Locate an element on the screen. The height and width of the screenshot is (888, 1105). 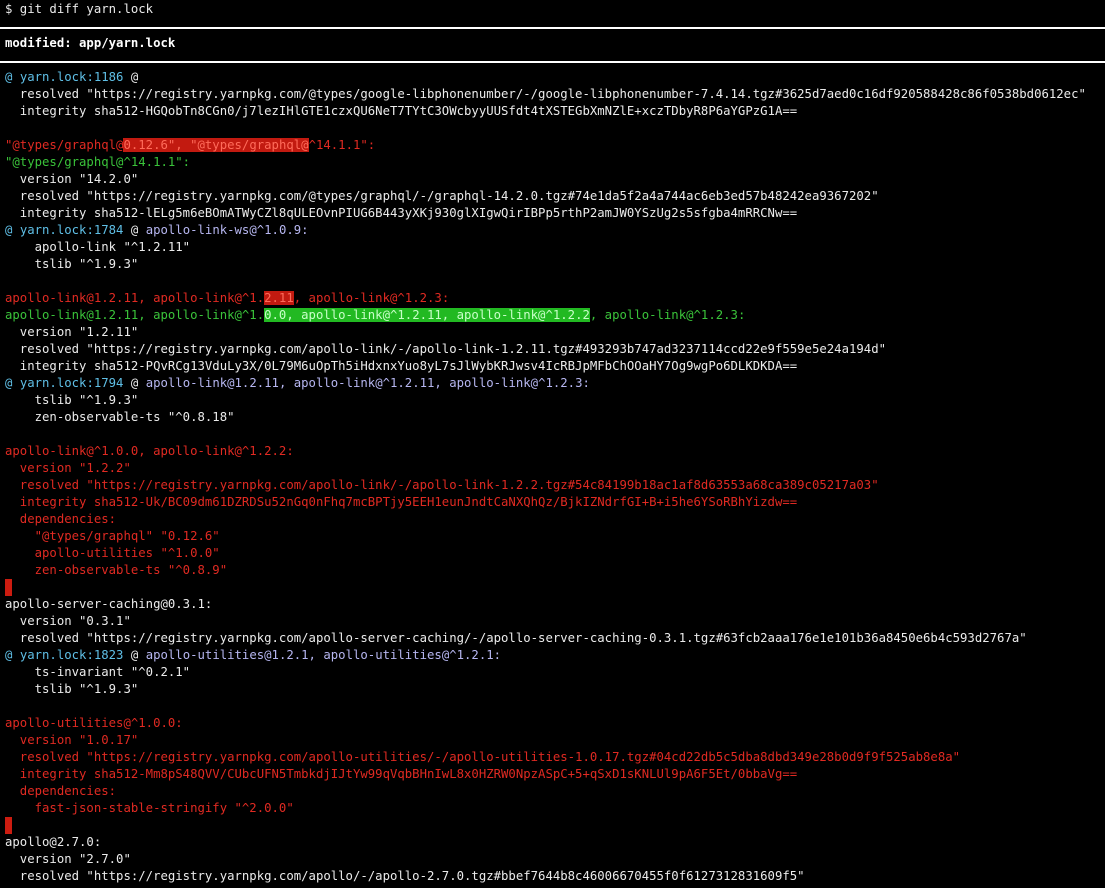
hunk-location: yarn.lock:1784 is located at coordinates (71, 230).